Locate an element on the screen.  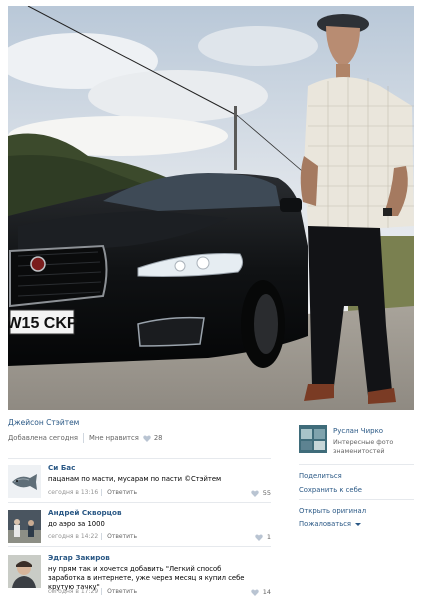
comment-like-count: 1 is located at coordinates (268, 537).